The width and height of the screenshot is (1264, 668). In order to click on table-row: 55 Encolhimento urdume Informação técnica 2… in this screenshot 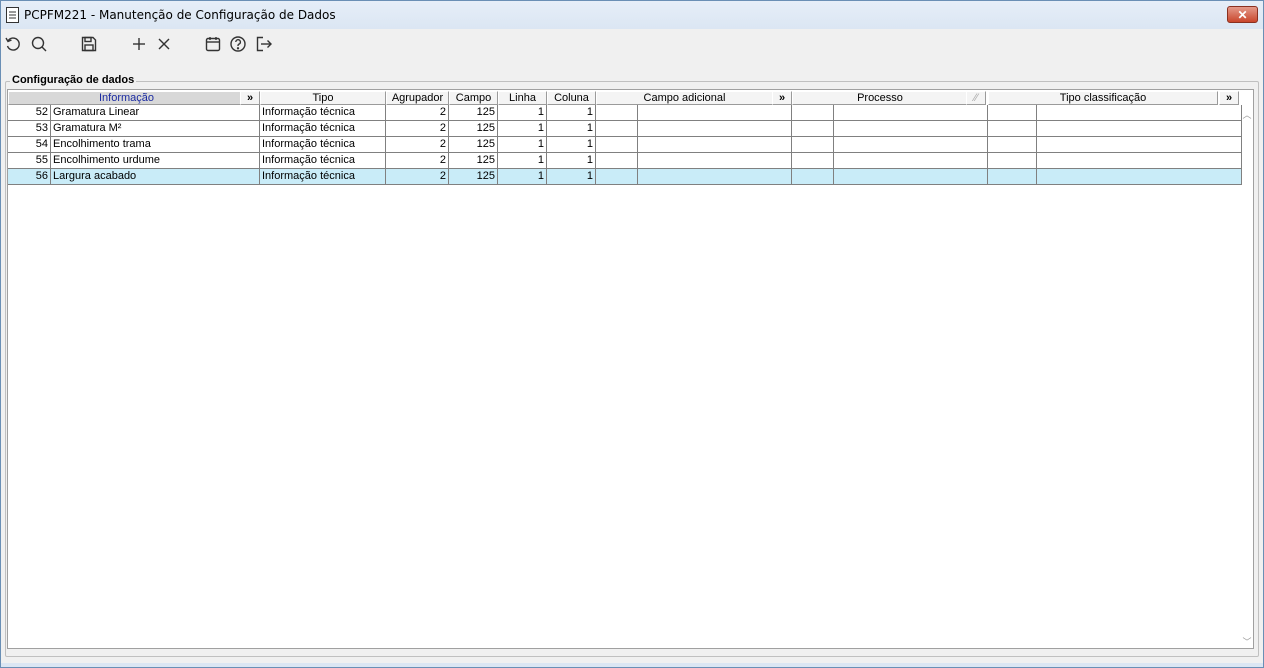, I will do `click(625, 161)`.